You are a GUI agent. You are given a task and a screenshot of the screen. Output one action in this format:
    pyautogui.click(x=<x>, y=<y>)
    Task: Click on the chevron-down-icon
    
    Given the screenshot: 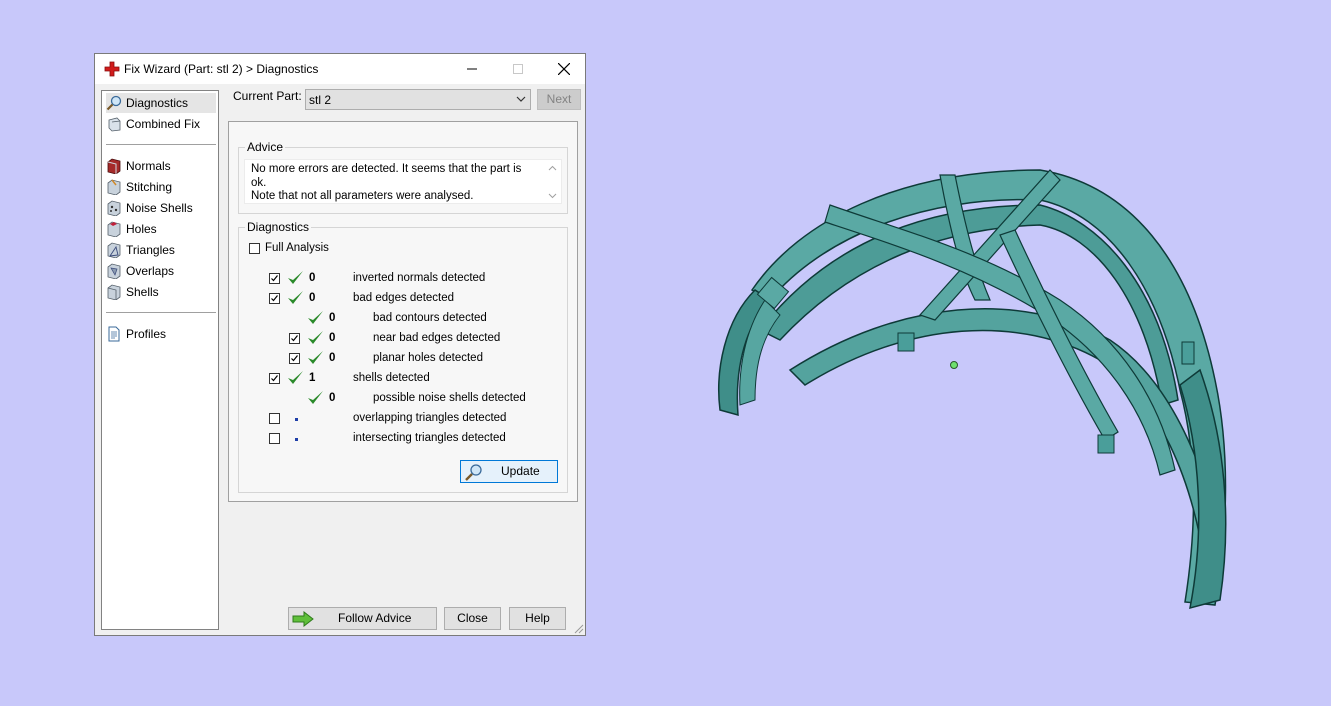 What is the action you would take?
    pyautogui.click(x=521, y=99)
    